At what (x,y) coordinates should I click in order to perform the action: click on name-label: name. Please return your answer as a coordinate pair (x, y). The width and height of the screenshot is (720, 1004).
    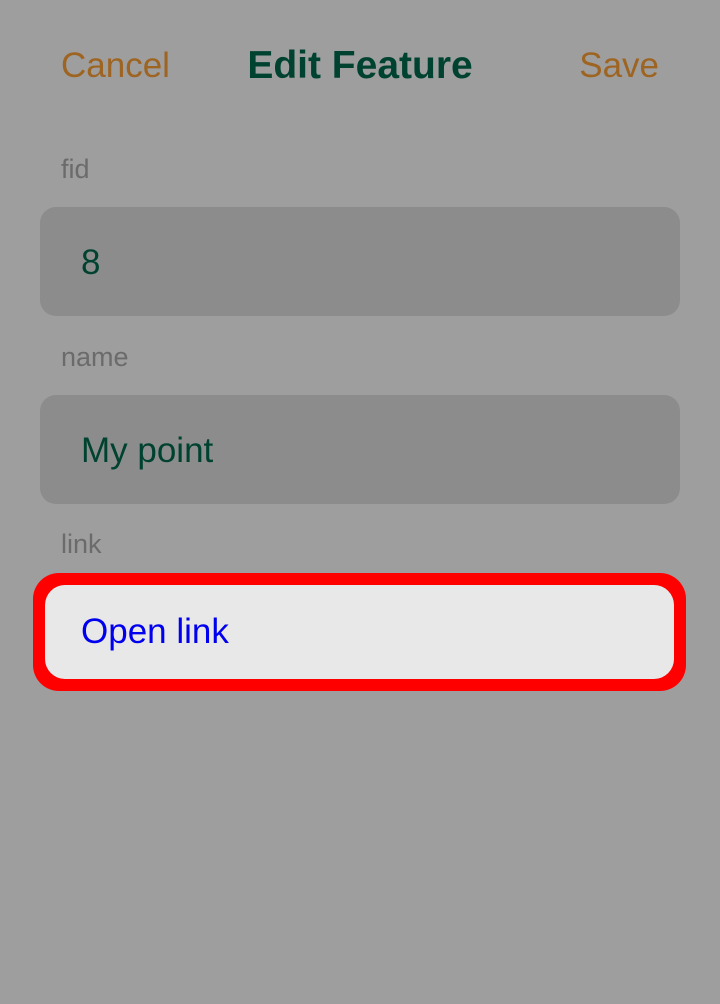
    Looking at the image, I should click on (95, 357).